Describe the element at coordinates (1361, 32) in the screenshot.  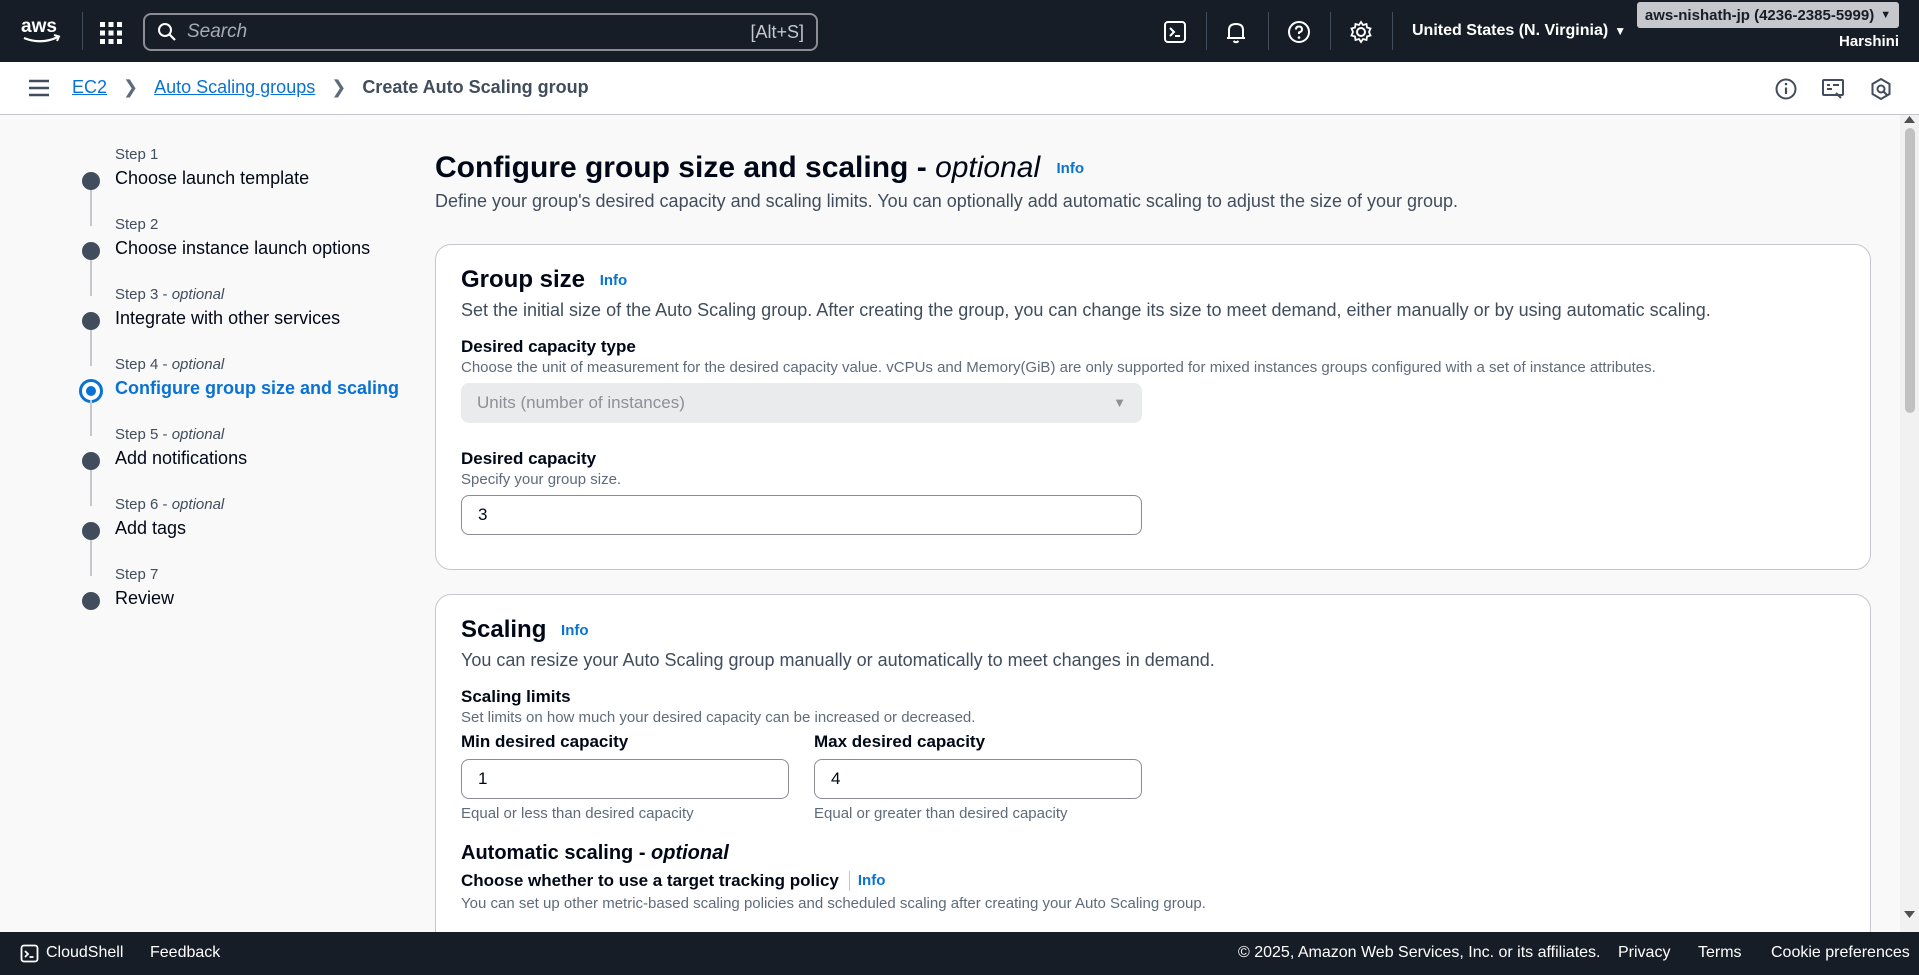
I see `settings-gear-icon` at that location.